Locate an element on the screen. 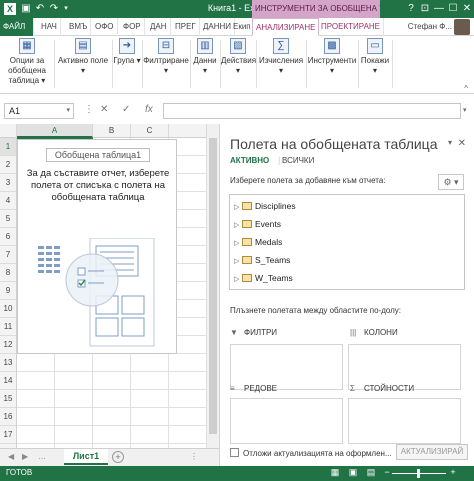 This screenshot has width=474, height=481. column-header is located at coordinates (188, 131).